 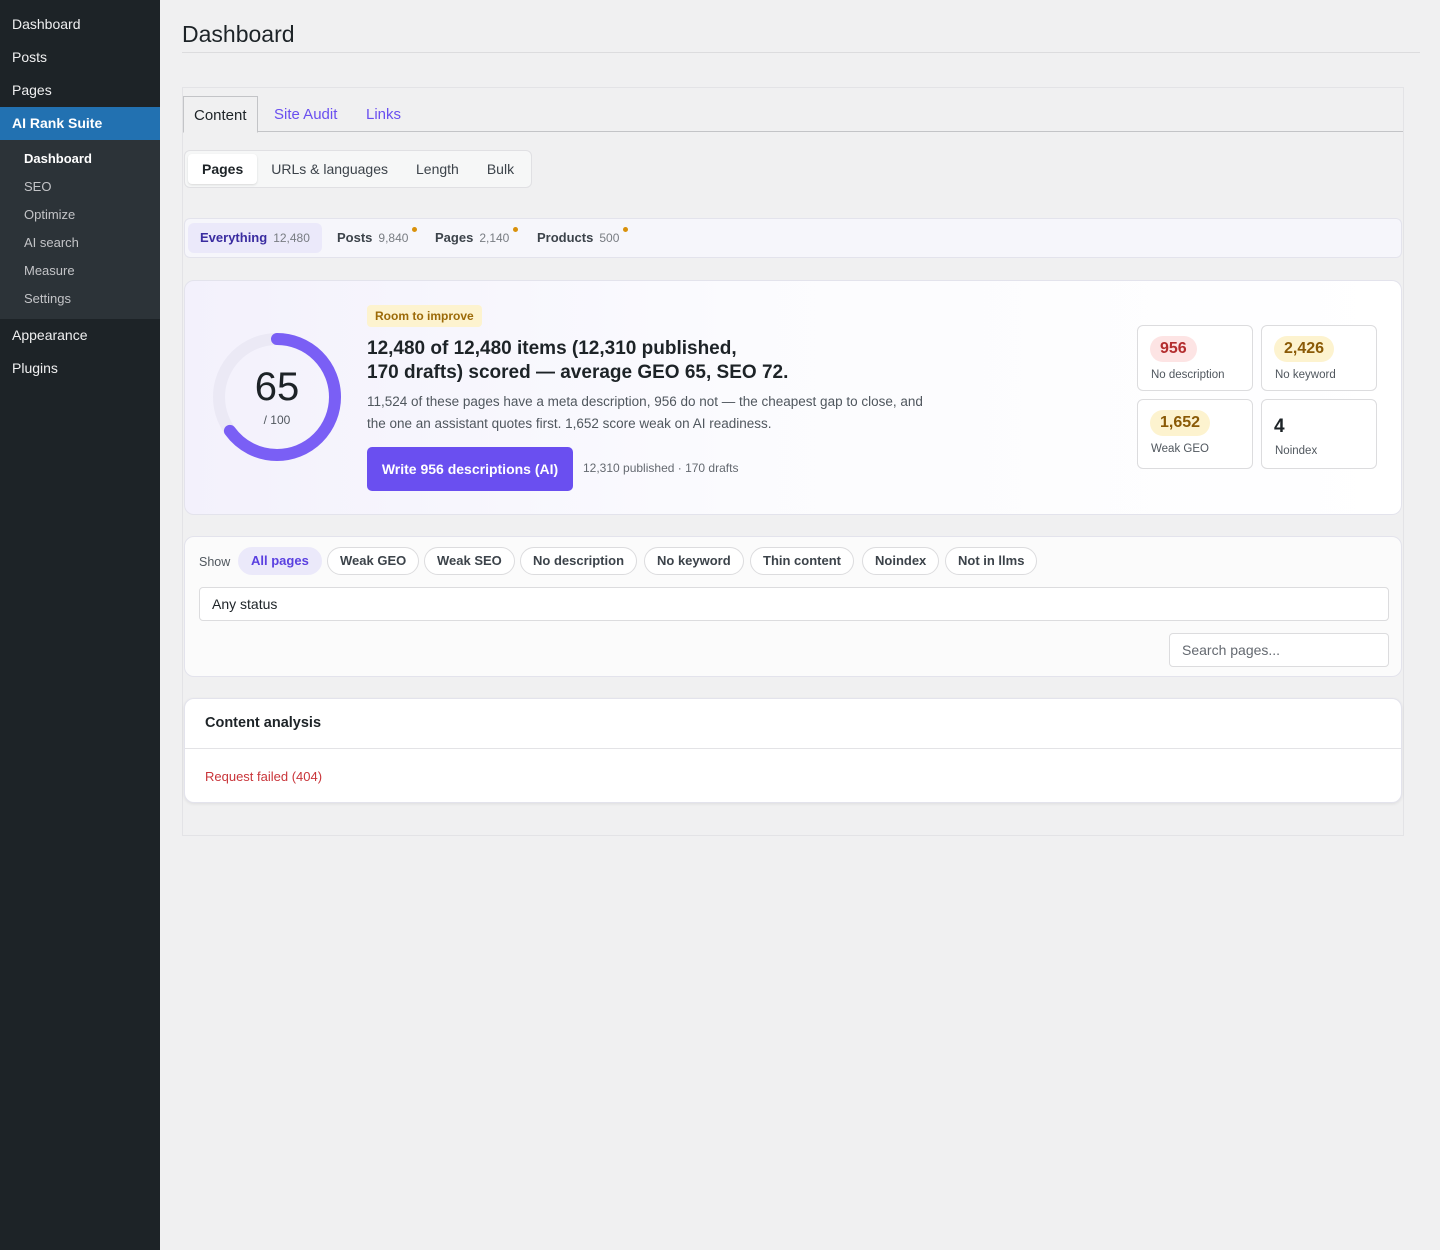 I want to click on stat-weak-geo: 1,652 Weak GEO, so click(x=1195, y=434).